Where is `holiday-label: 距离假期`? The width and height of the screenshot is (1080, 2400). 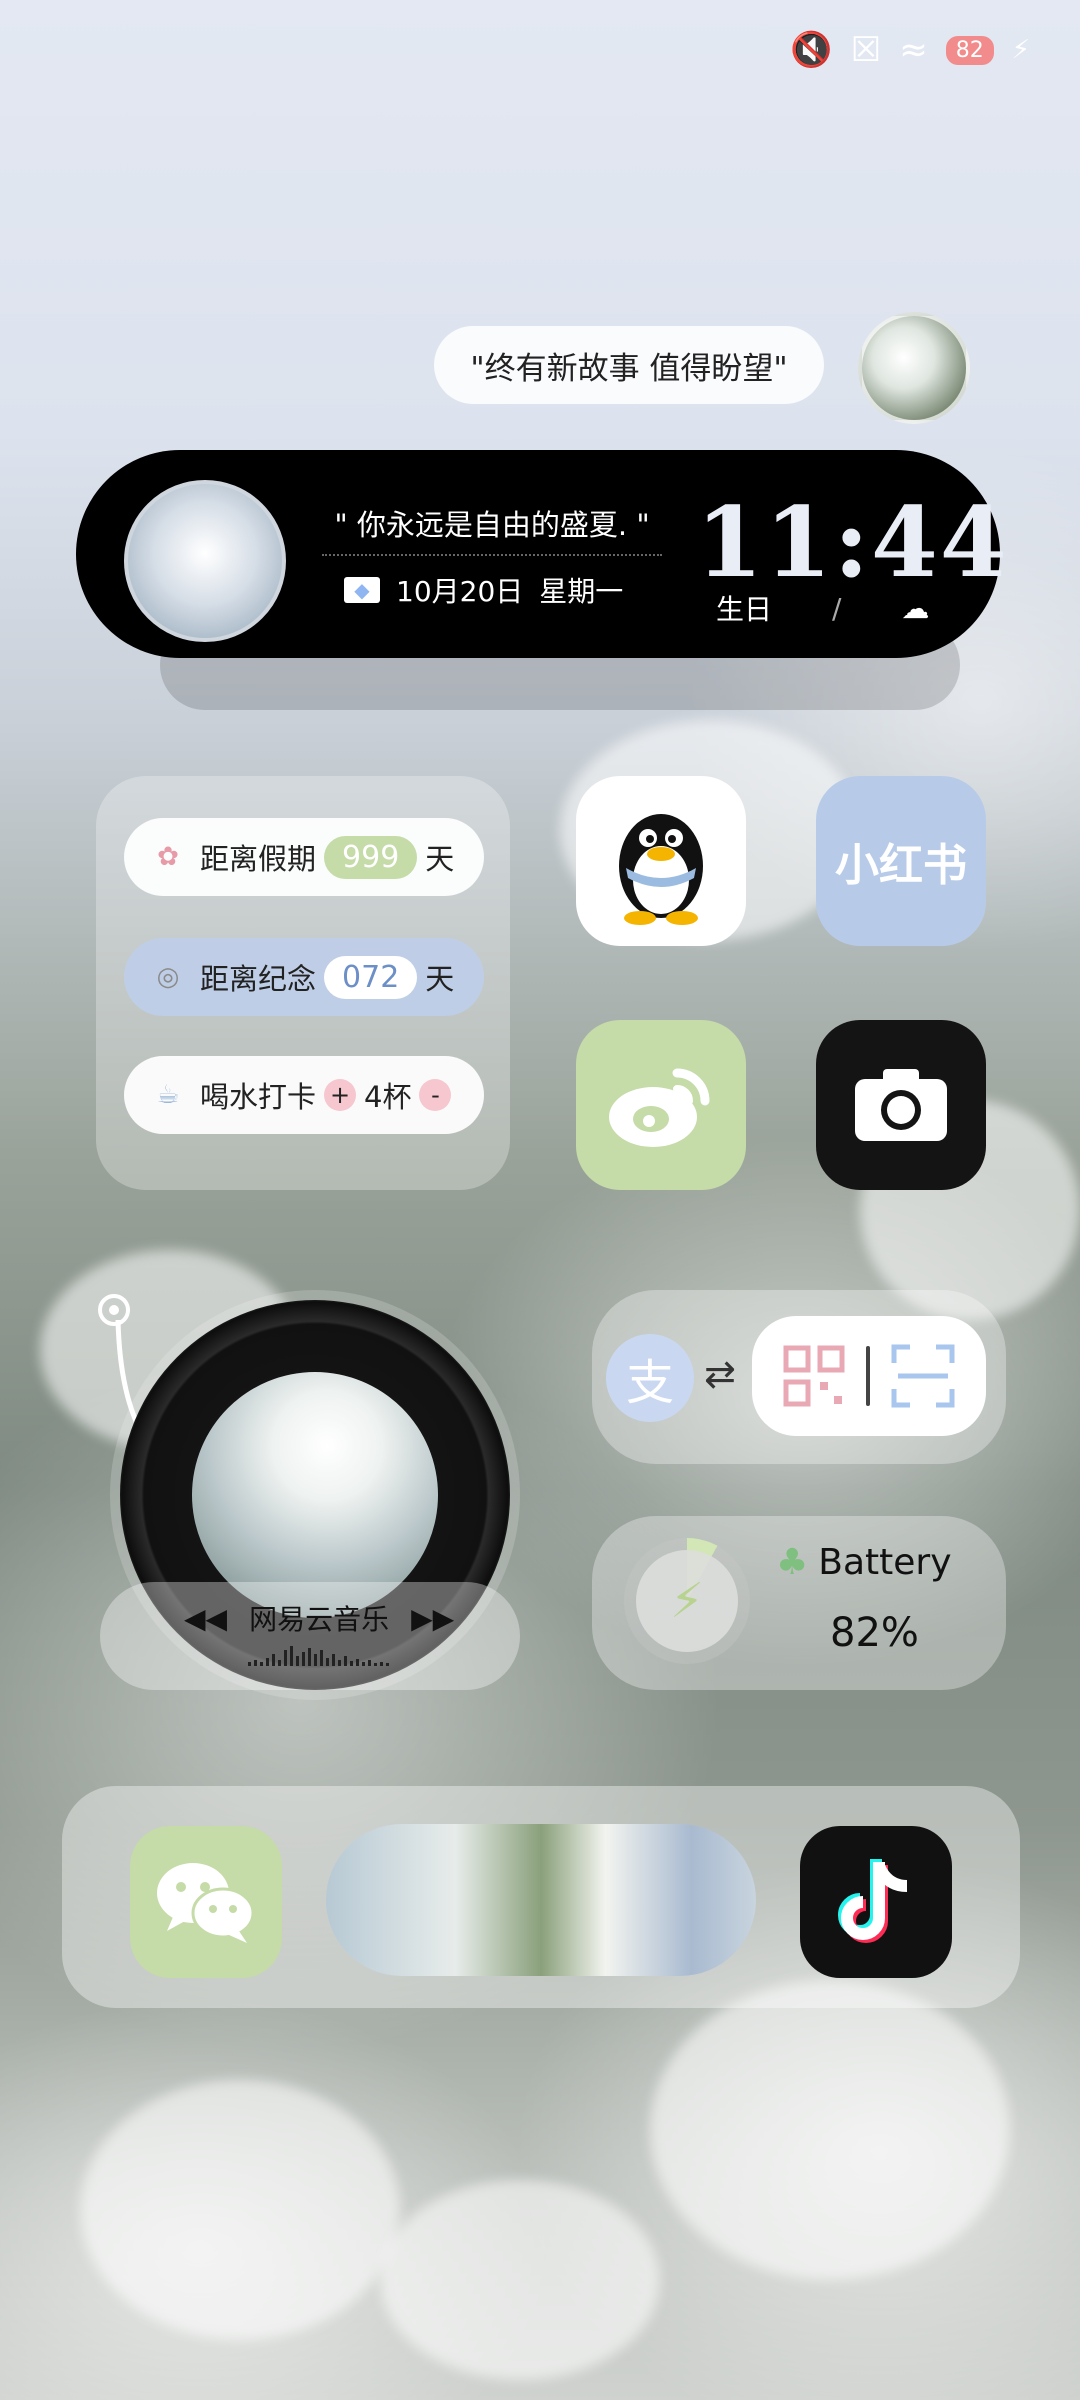
holiday-label: 距离假期 is located at coordinates (258, 859).